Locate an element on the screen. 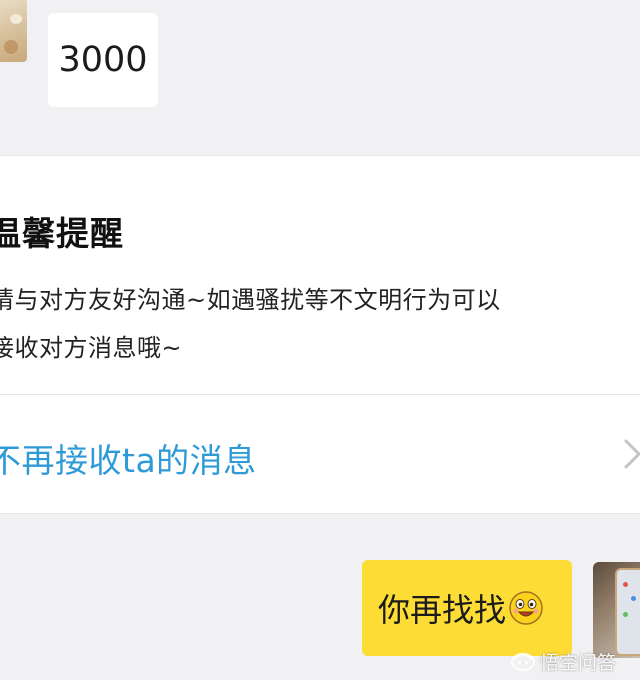  reminder-body-line-2: 接收对方消息哦~ is located at coordinates (91, 348).